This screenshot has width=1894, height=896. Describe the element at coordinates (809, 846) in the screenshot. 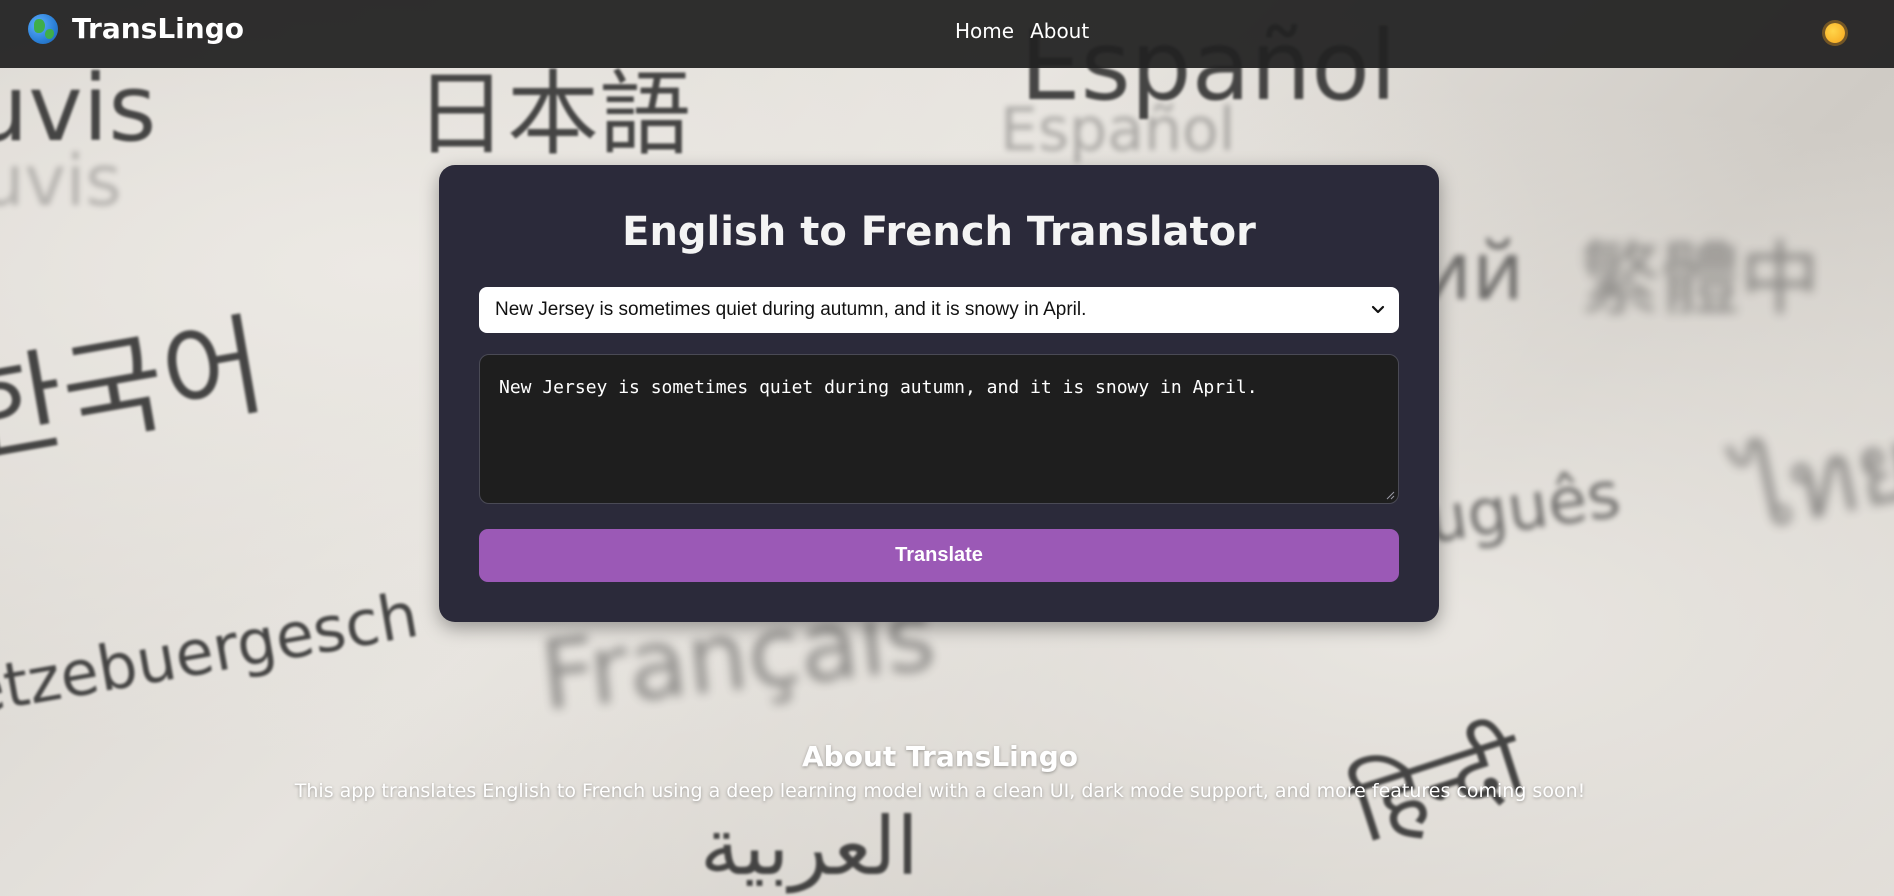

I see `bg-word: العربية` at that location.